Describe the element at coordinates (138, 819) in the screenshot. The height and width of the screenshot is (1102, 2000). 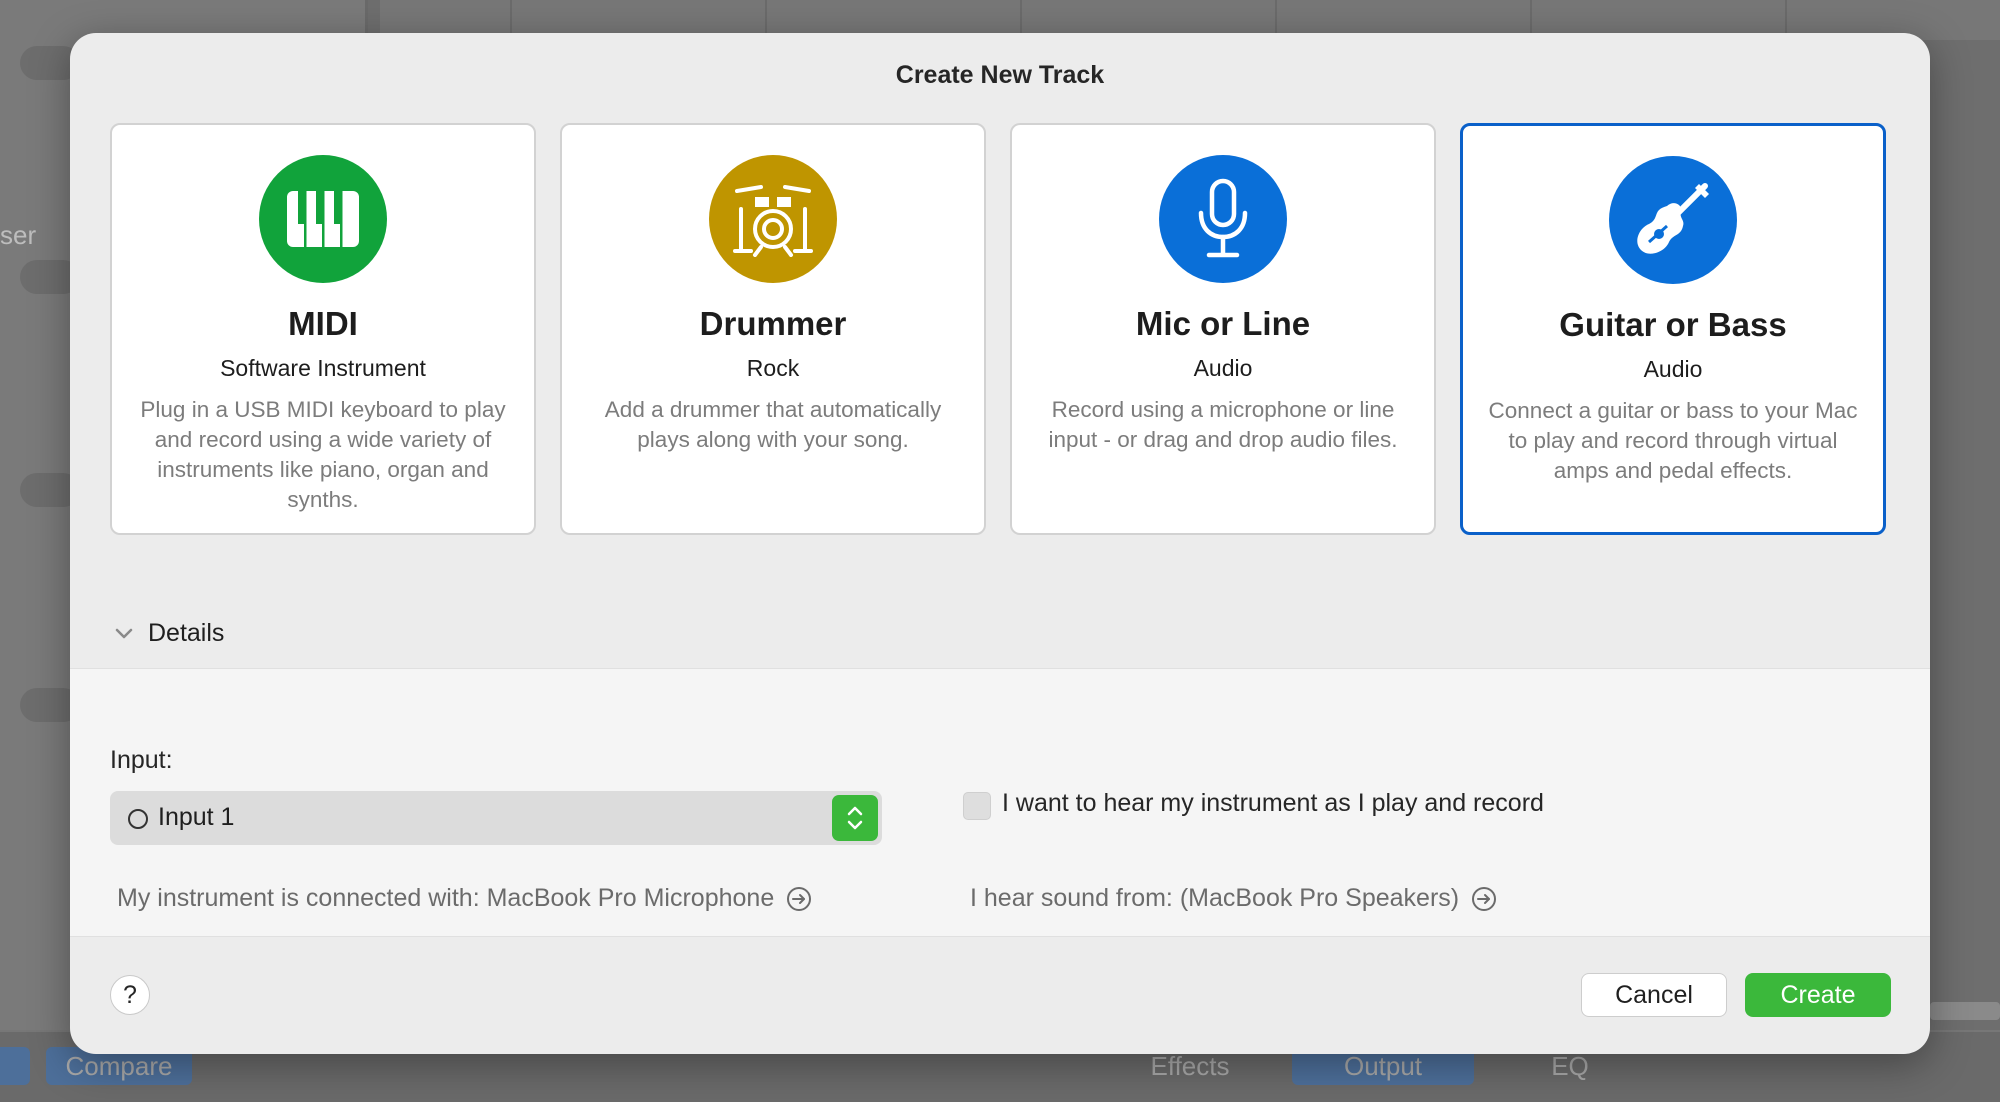
I see `mono-input-icon` at that location.